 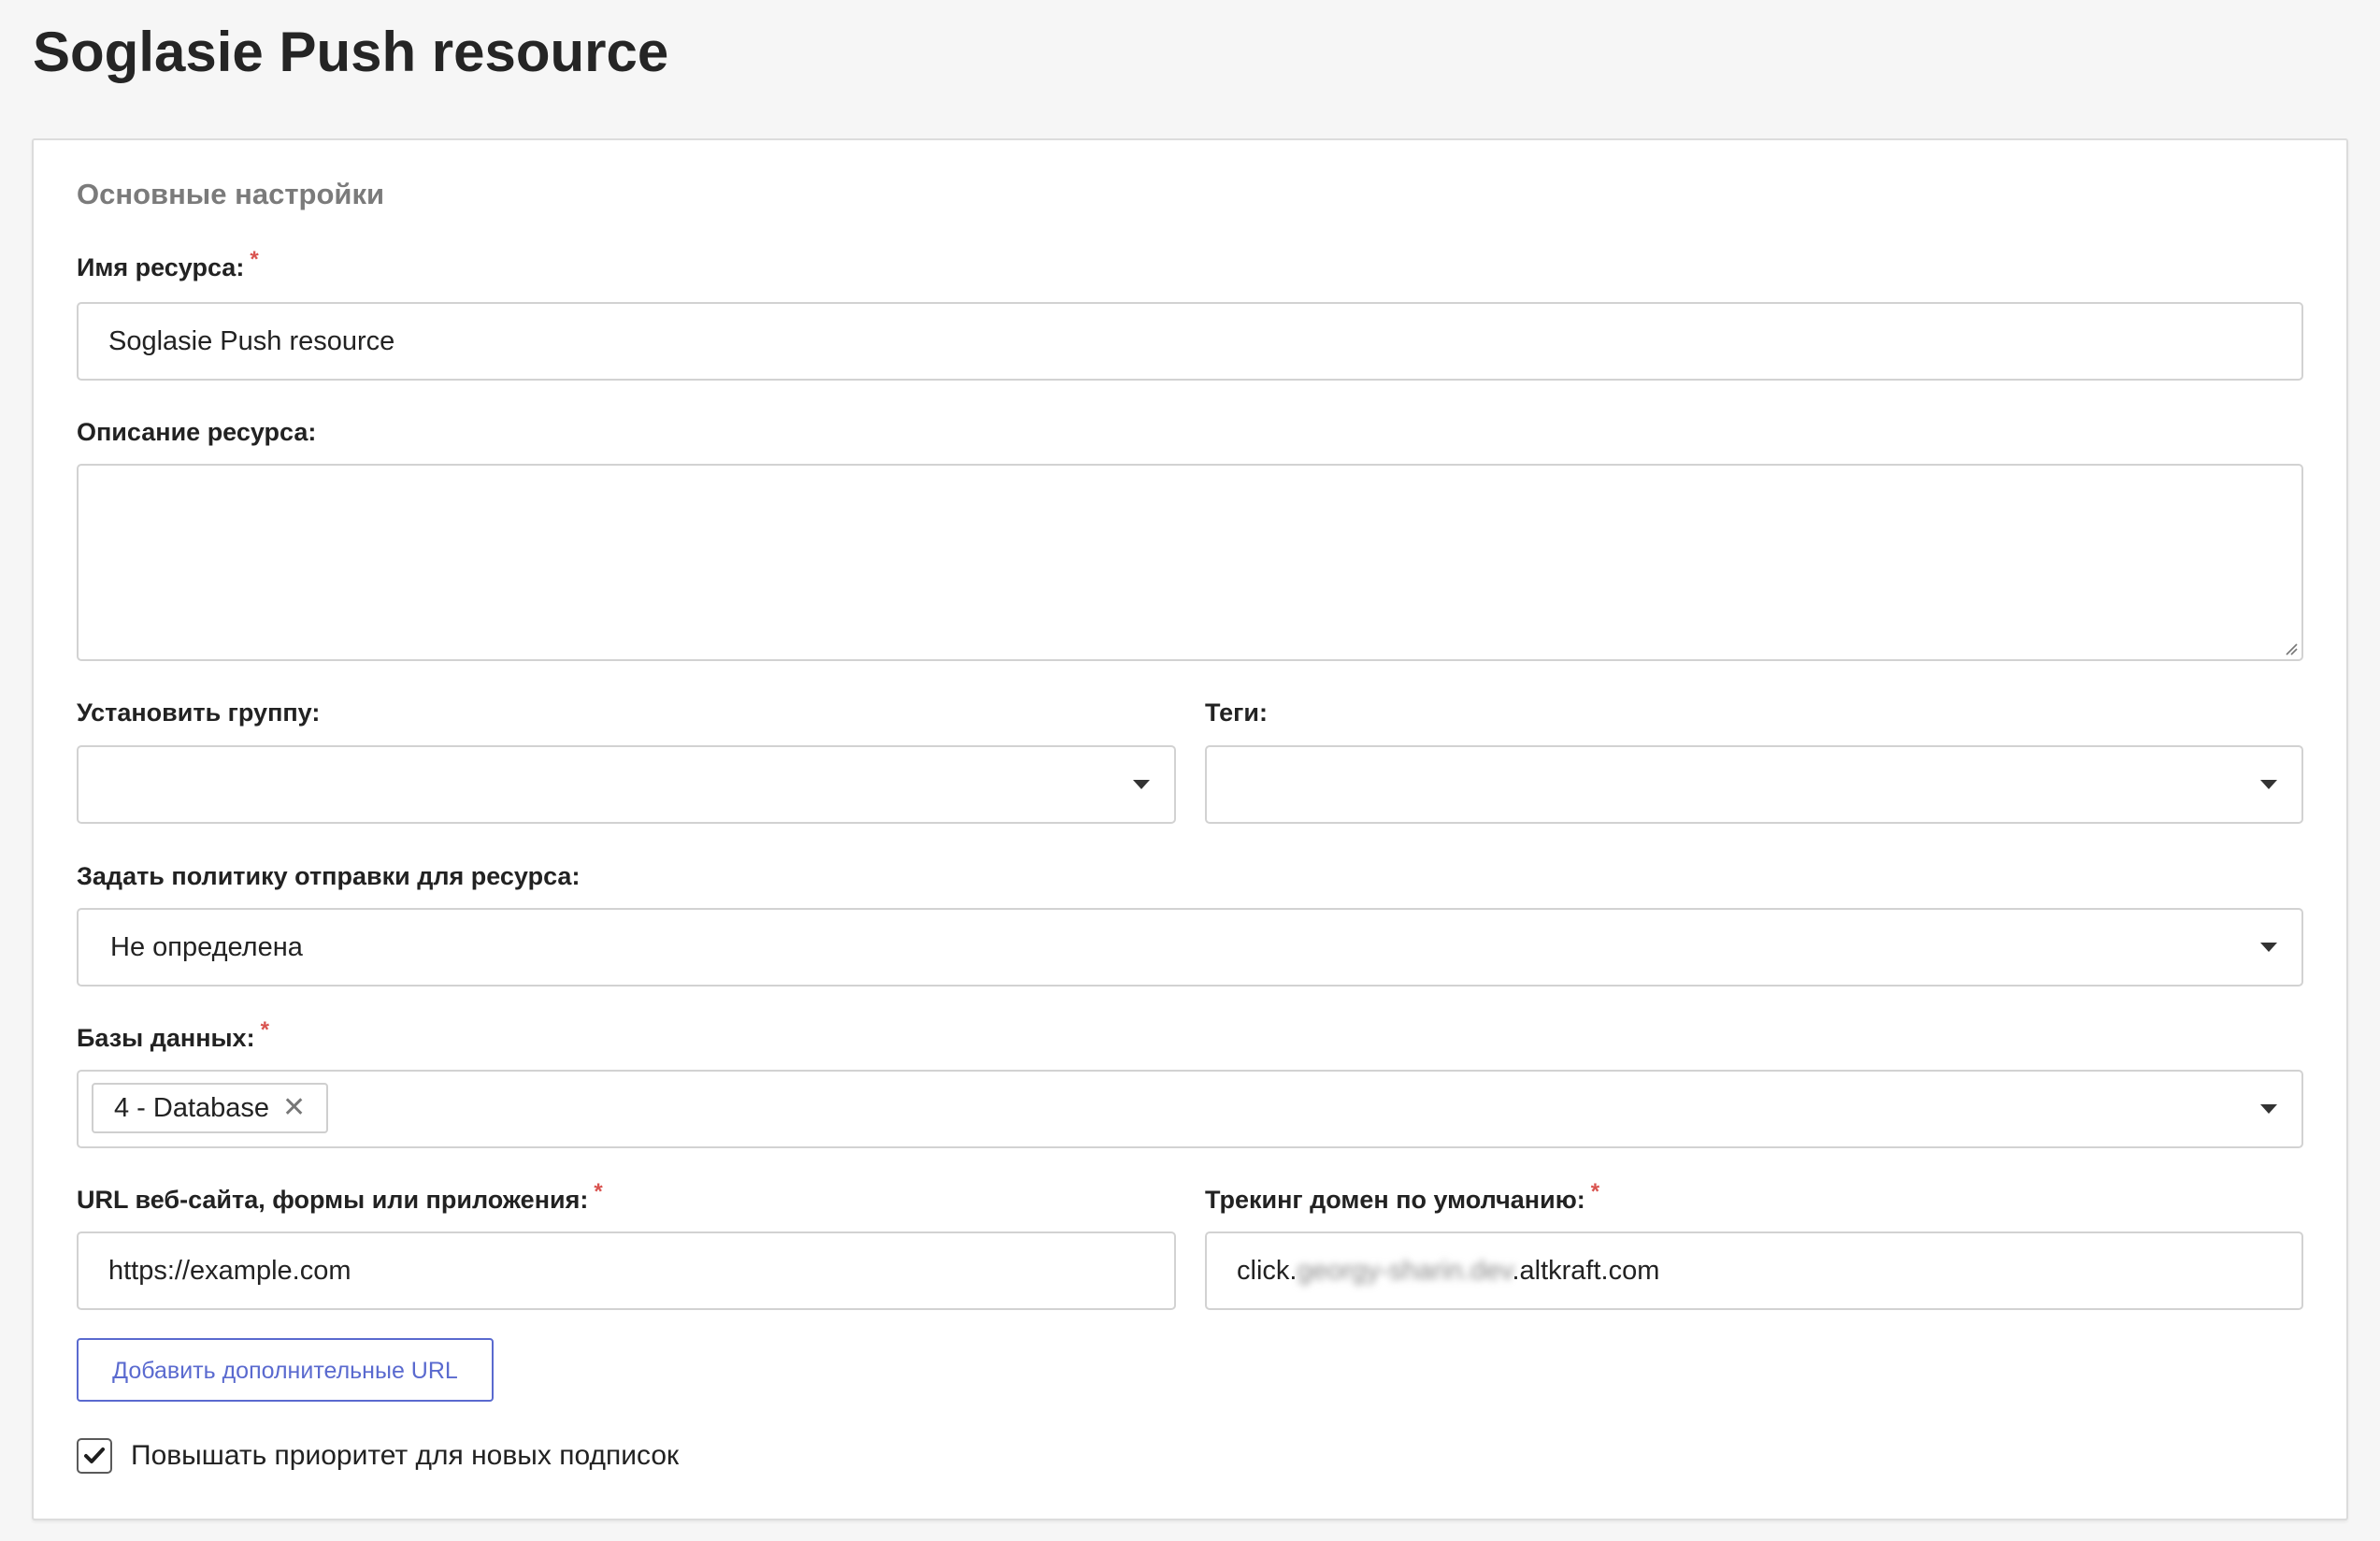 What do you see at coordinates (340, 1197) in the screenshot?
I see `website-url-label: URL веб-сайта, формы или приложения: *` at bounding box center [340, 1197].